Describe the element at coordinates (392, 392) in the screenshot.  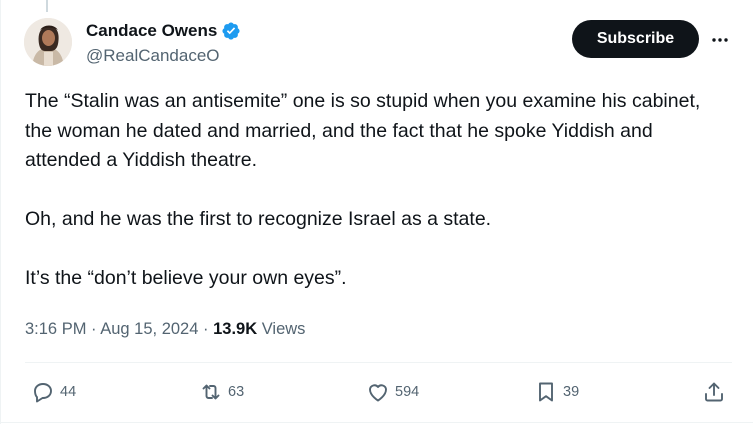
I see `like-button: 594` at that location.